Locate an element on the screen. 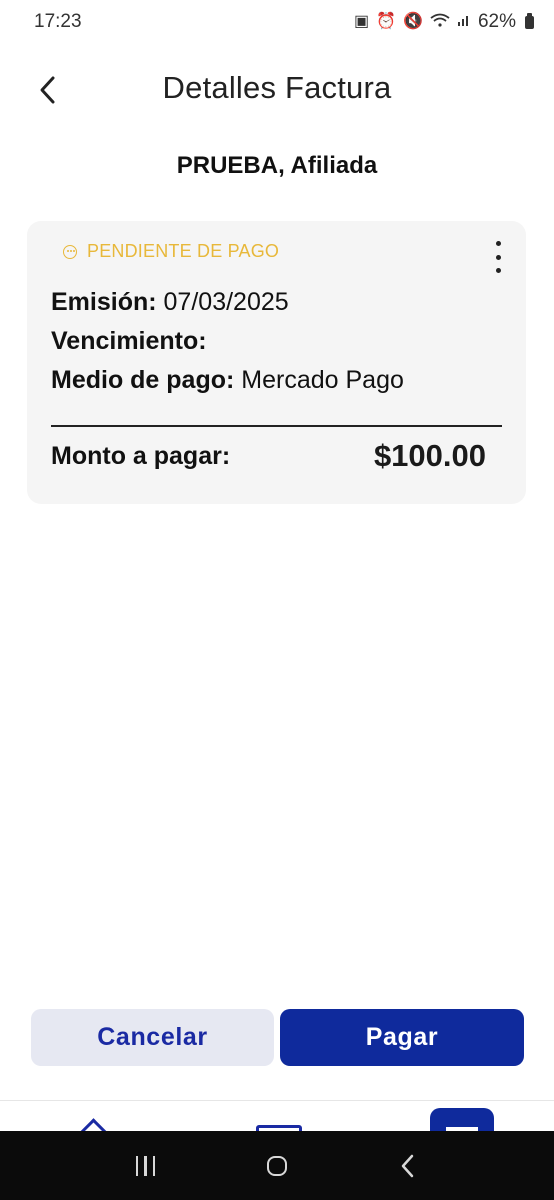 The height and width of the screenshot is (1200, 554). system-back-button is located at coordinates (408, 1166).